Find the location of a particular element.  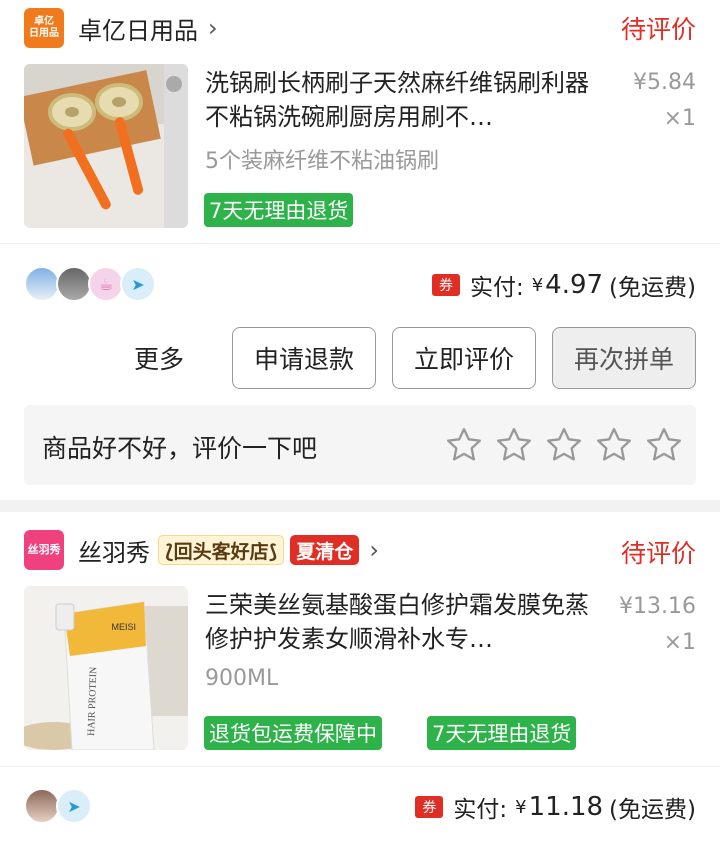

shop-header: 卓亿 日用品 卓亿日用品 › is located at coordinates (121, 28).